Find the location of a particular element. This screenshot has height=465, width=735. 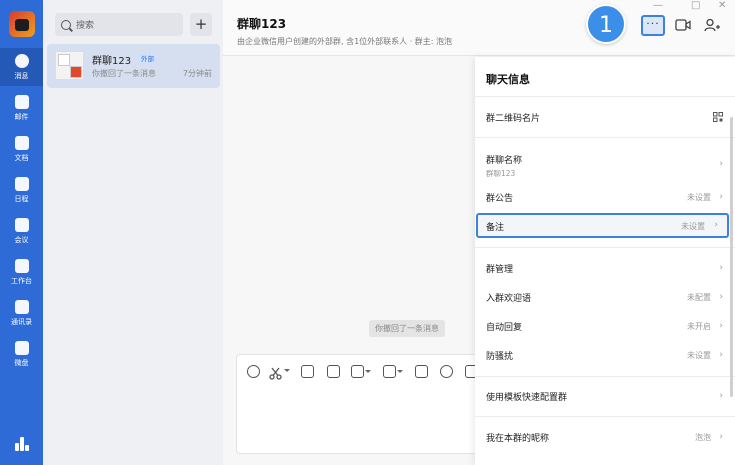

drive-icon is located at coordinates (21, 347).